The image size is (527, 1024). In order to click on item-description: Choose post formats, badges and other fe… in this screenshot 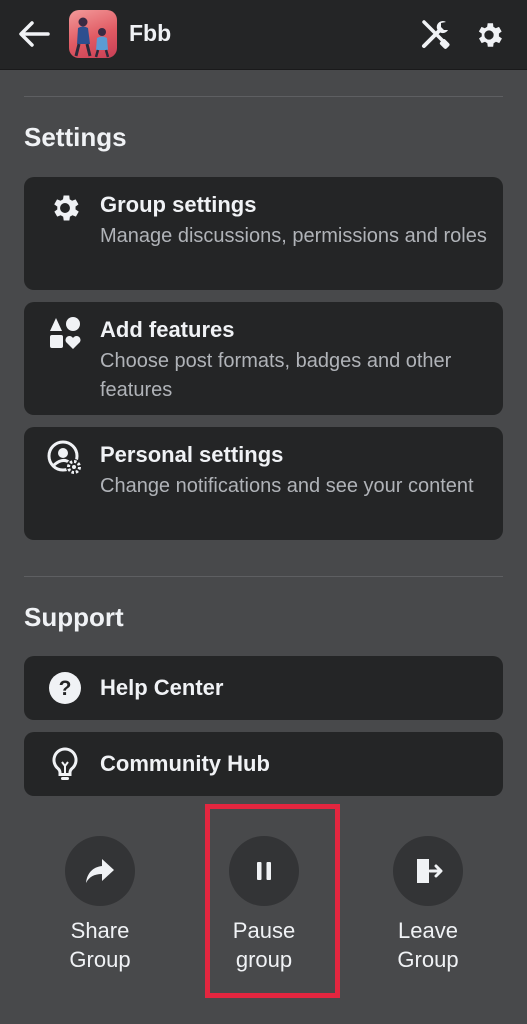, I will do `click(276, 375)`.